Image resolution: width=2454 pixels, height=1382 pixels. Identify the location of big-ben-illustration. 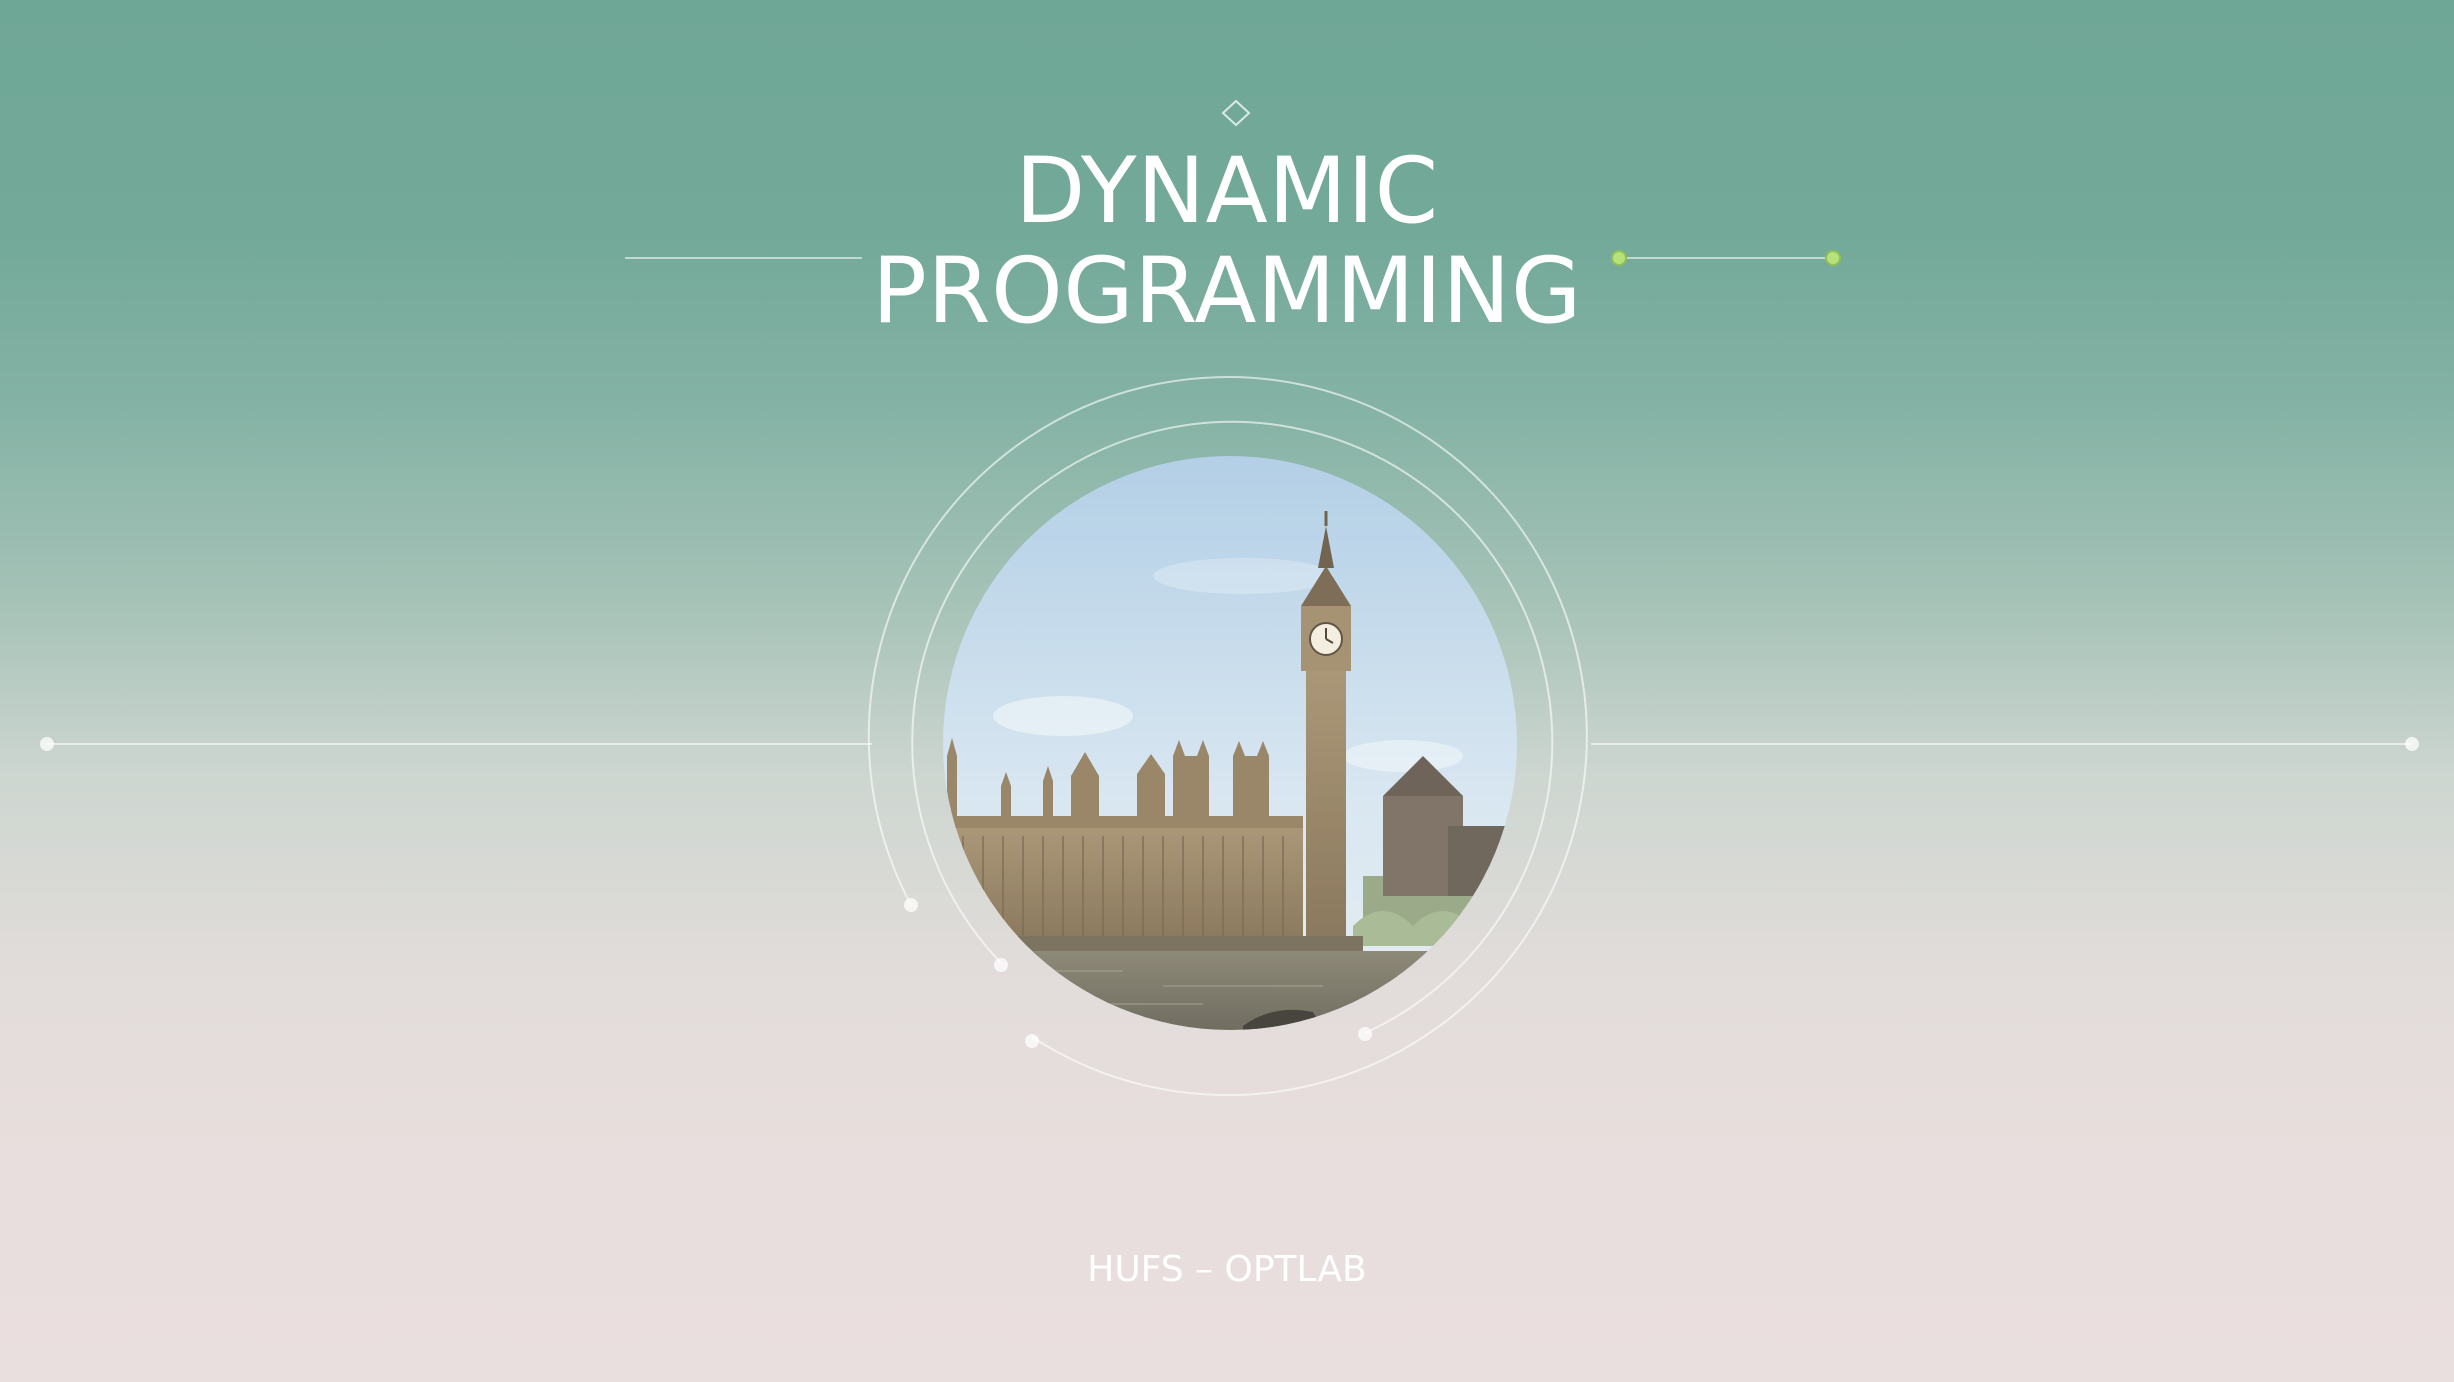
(1230, 743).